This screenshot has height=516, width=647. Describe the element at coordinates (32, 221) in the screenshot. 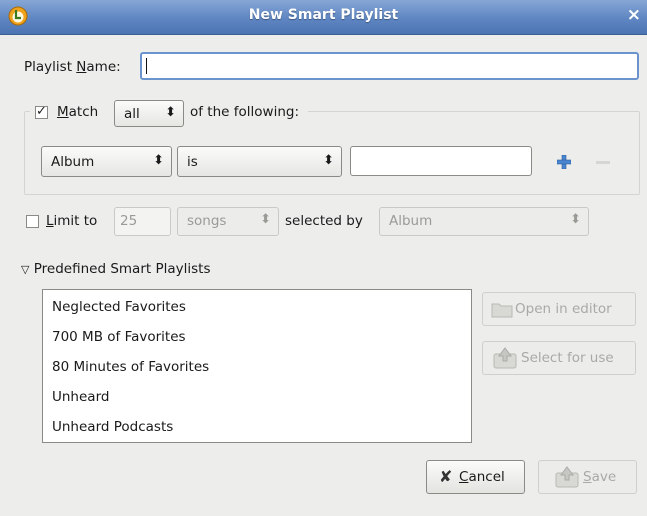

I see `limit-checkbox` at that location.